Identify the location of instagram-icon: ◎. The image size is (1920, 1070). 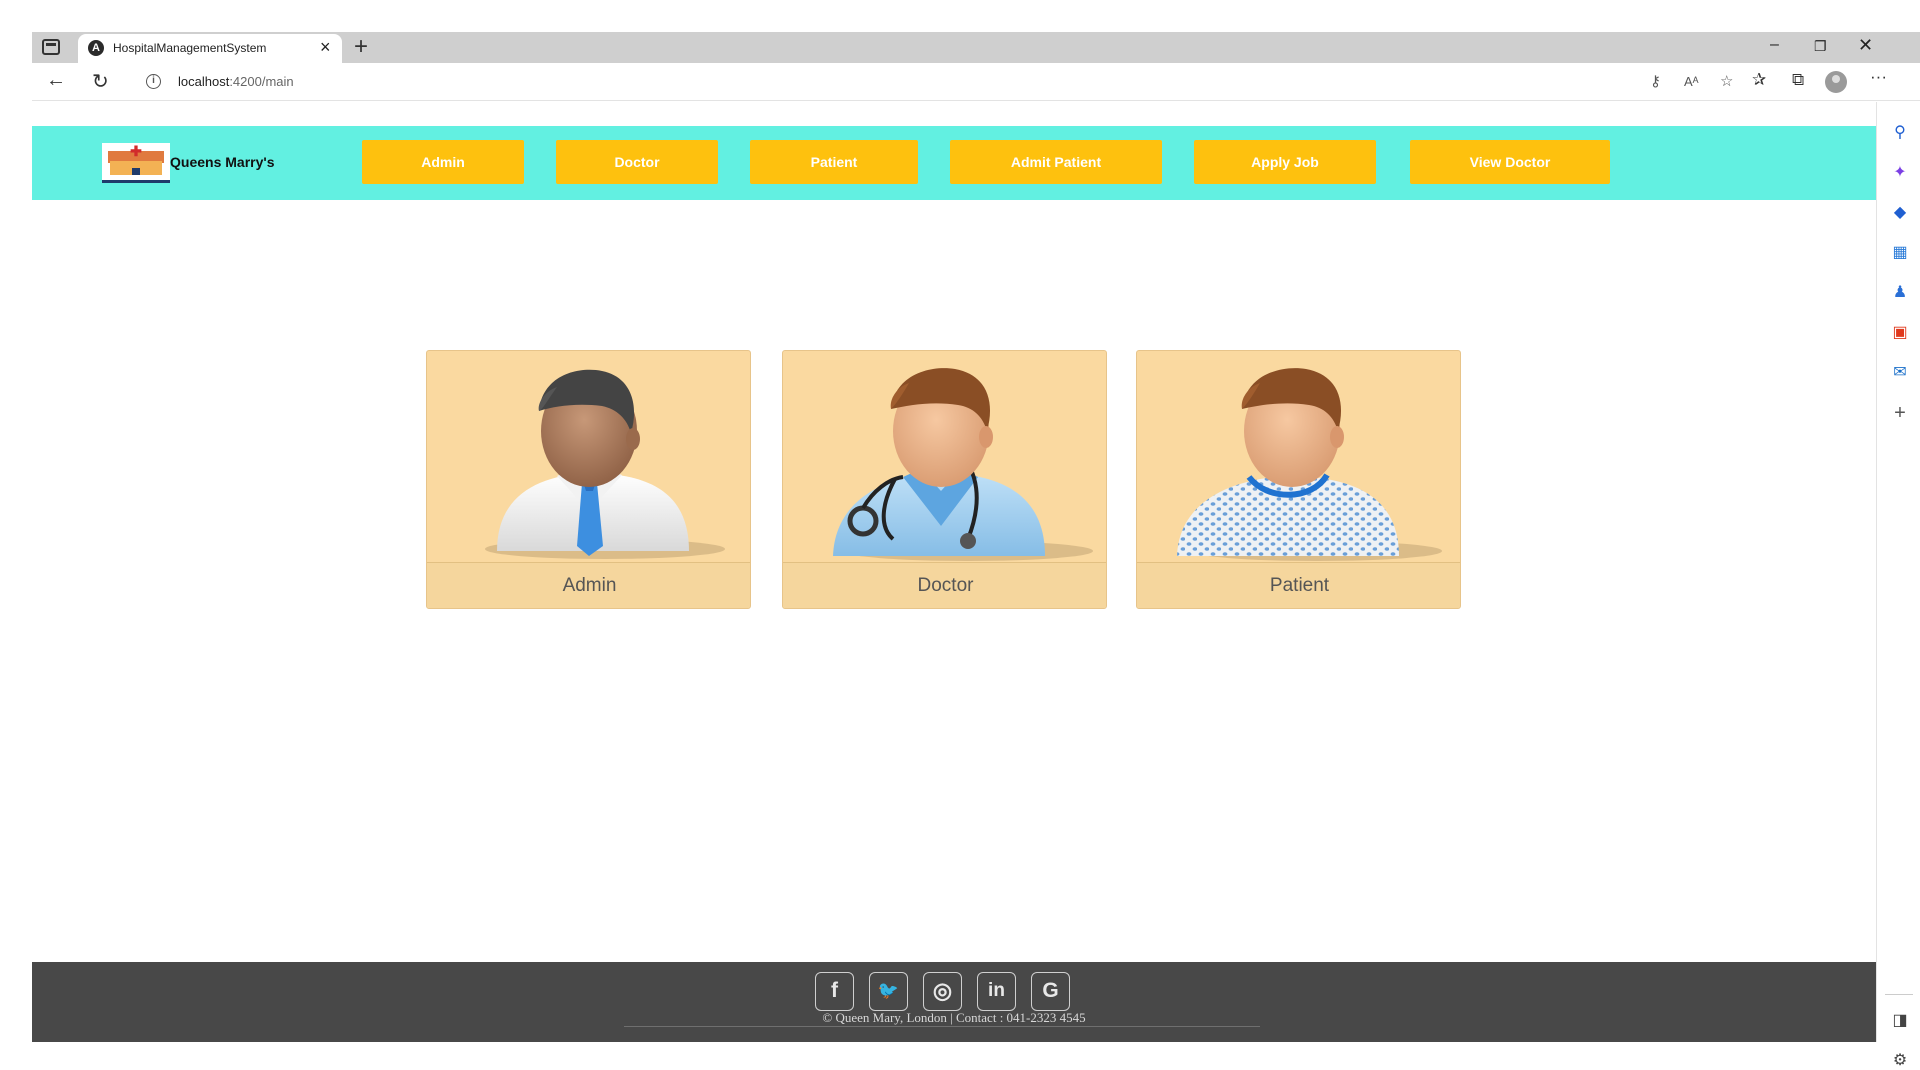
(942, 991).